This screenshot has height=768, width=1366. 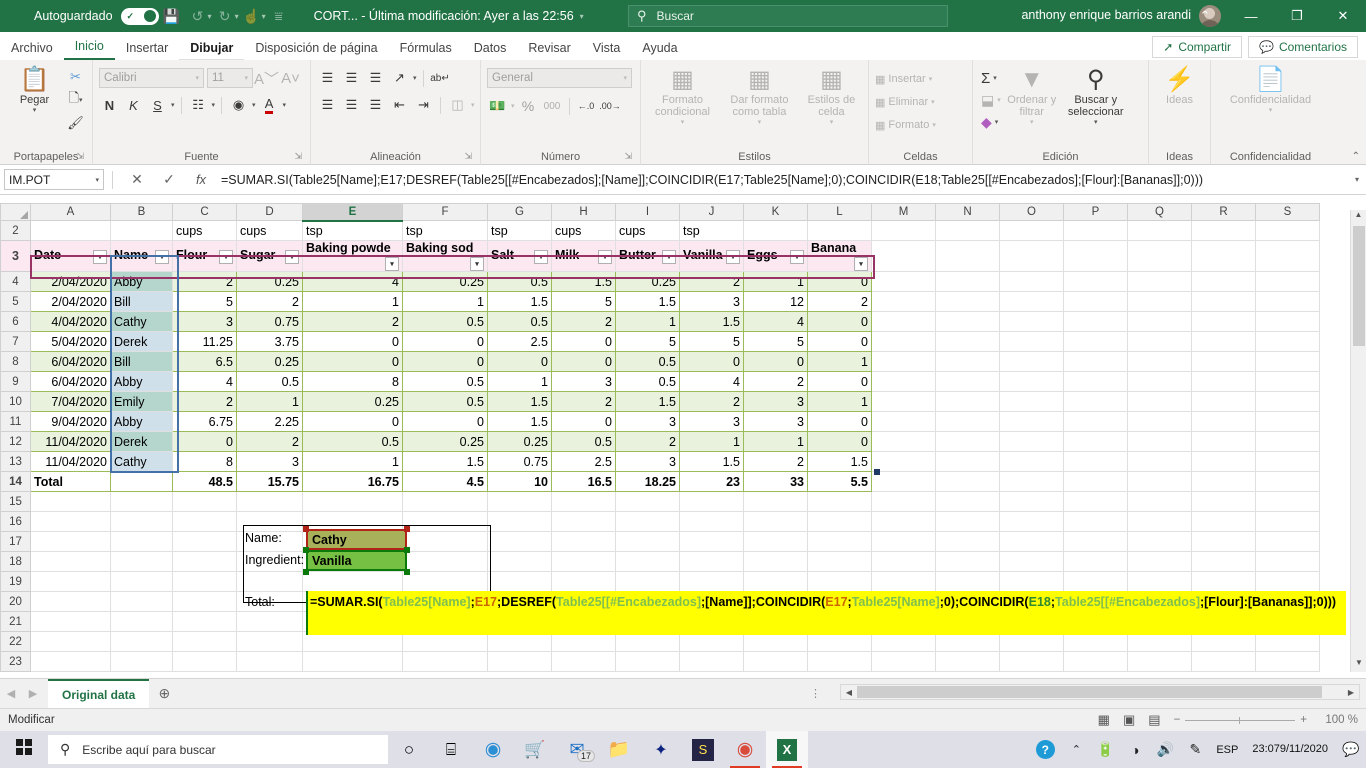 I want to click on cell-O21, so click(x=1031, y=621).